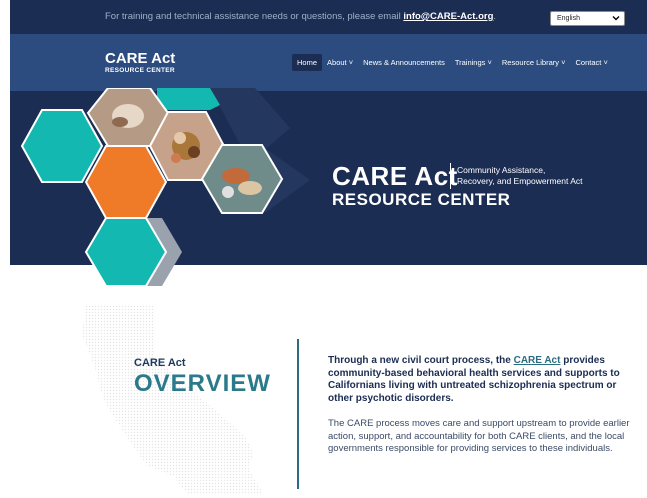  I want to click on nav-item-home: Home, so click(307, 62).